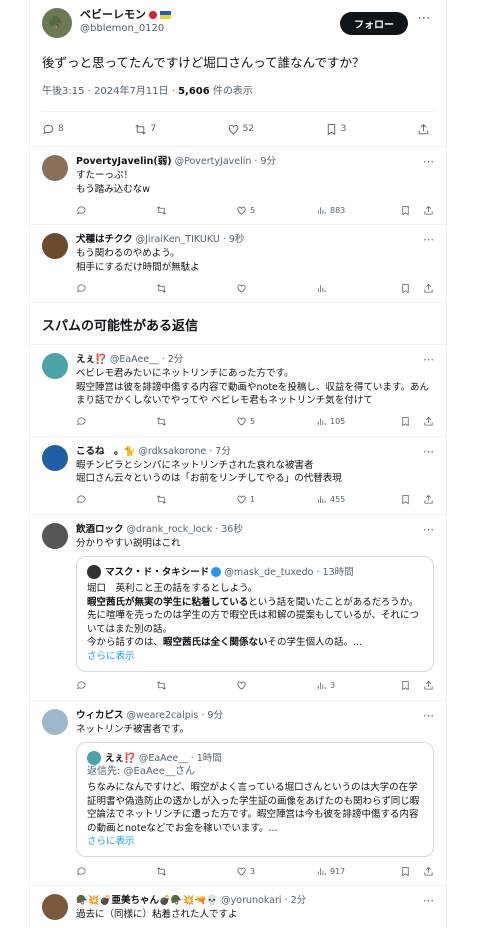  I want to click on reply-author-handle: @drank_rock_lock · 36秒, so click(185, 529).